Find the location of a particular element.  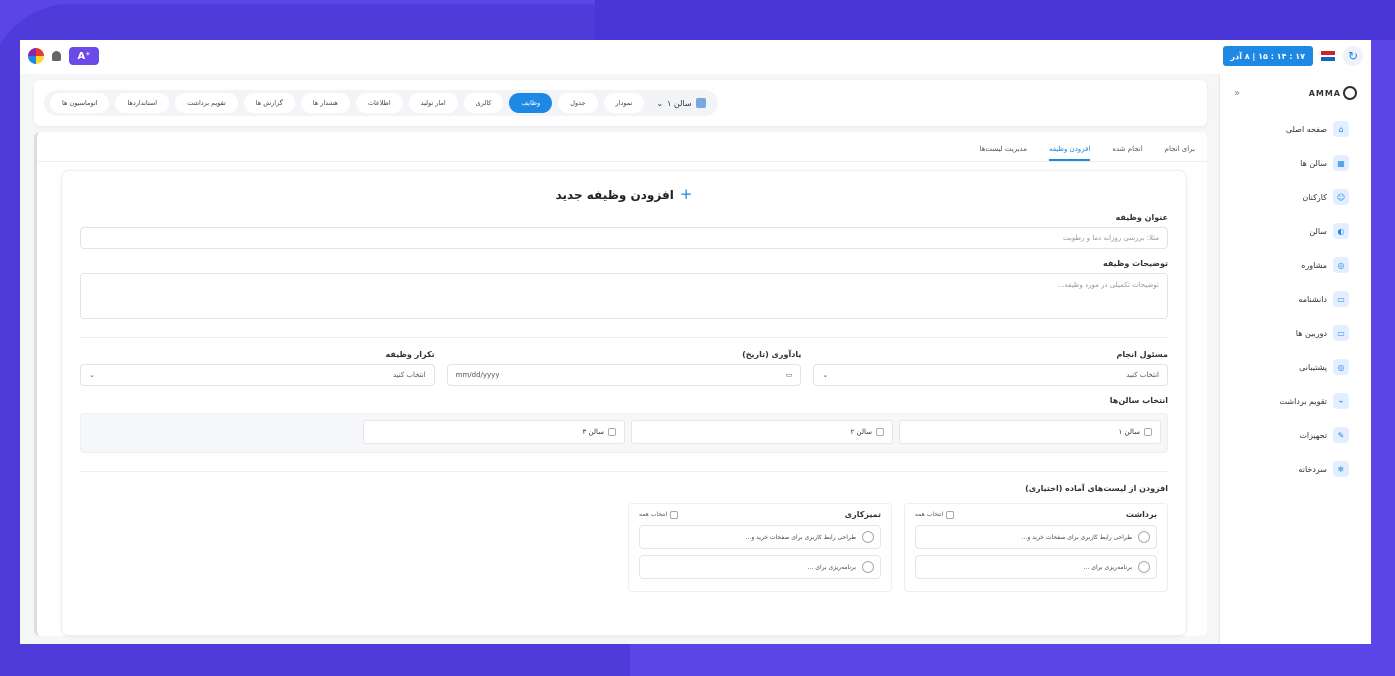

nav-tasks: وظایف is located at coordinates (531, 103).